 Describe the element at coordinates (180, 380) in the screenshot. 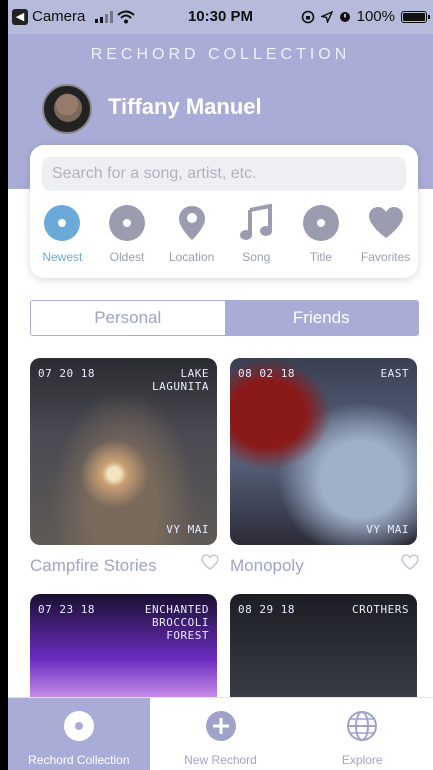

I see `card-location: LAKE LAGUNITA` at that location.